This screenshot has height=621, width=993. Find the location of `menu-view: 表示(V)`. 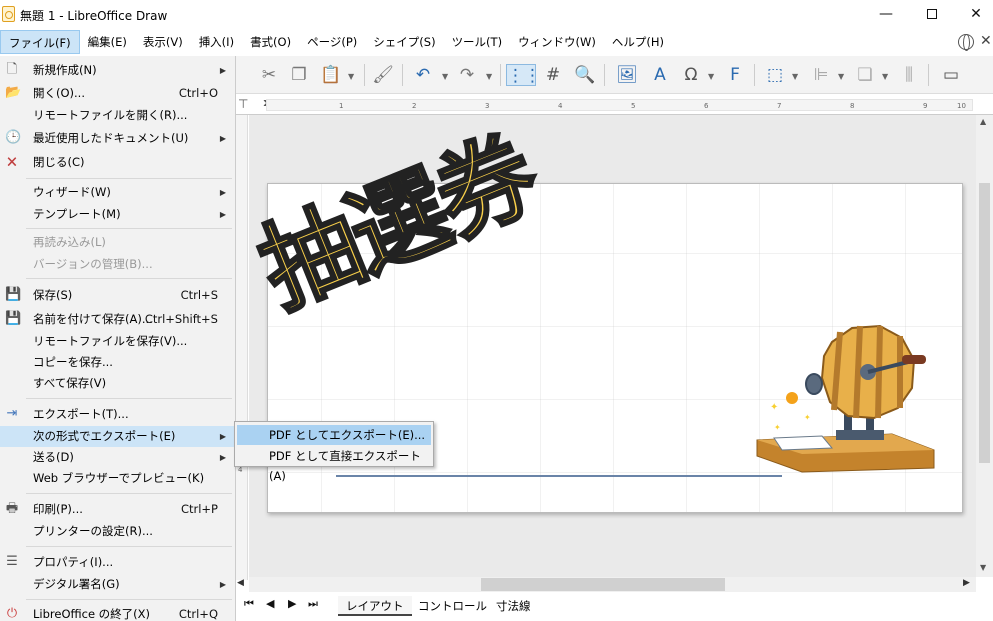

menu-view: 表示(V) is located at coordinates (163, 42).